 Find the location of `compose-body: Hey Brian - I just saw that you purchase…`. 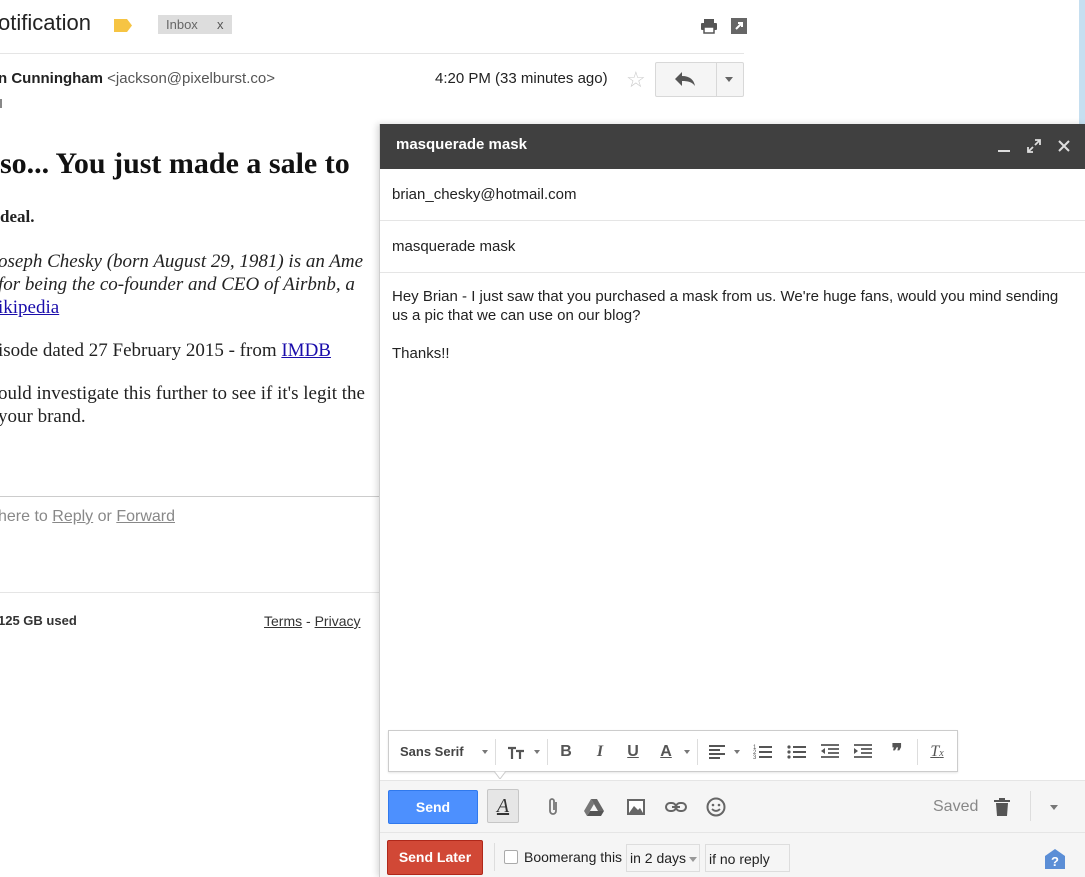

compose-body: Hey Brian - I just saw that you purchase… is located at coordinates (732, 334).